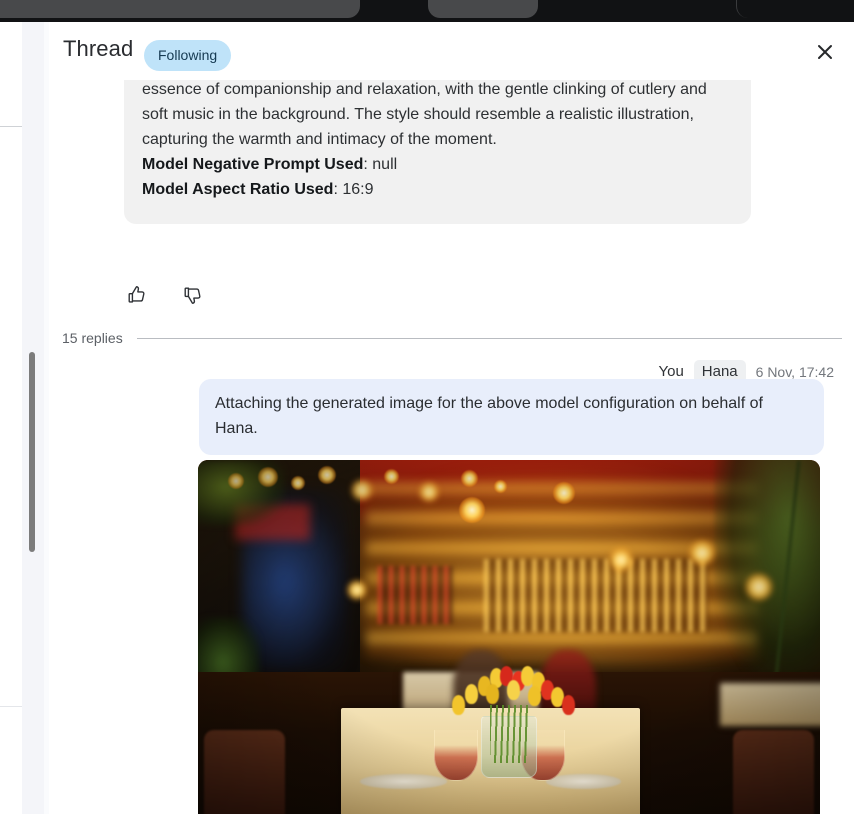 The width and height of the screenshot is (854, 814). What do you see at coordinates (32, 452) in the screenshot?
I see `thread-scrollbar-thumb` at bounding box center [32, 452].